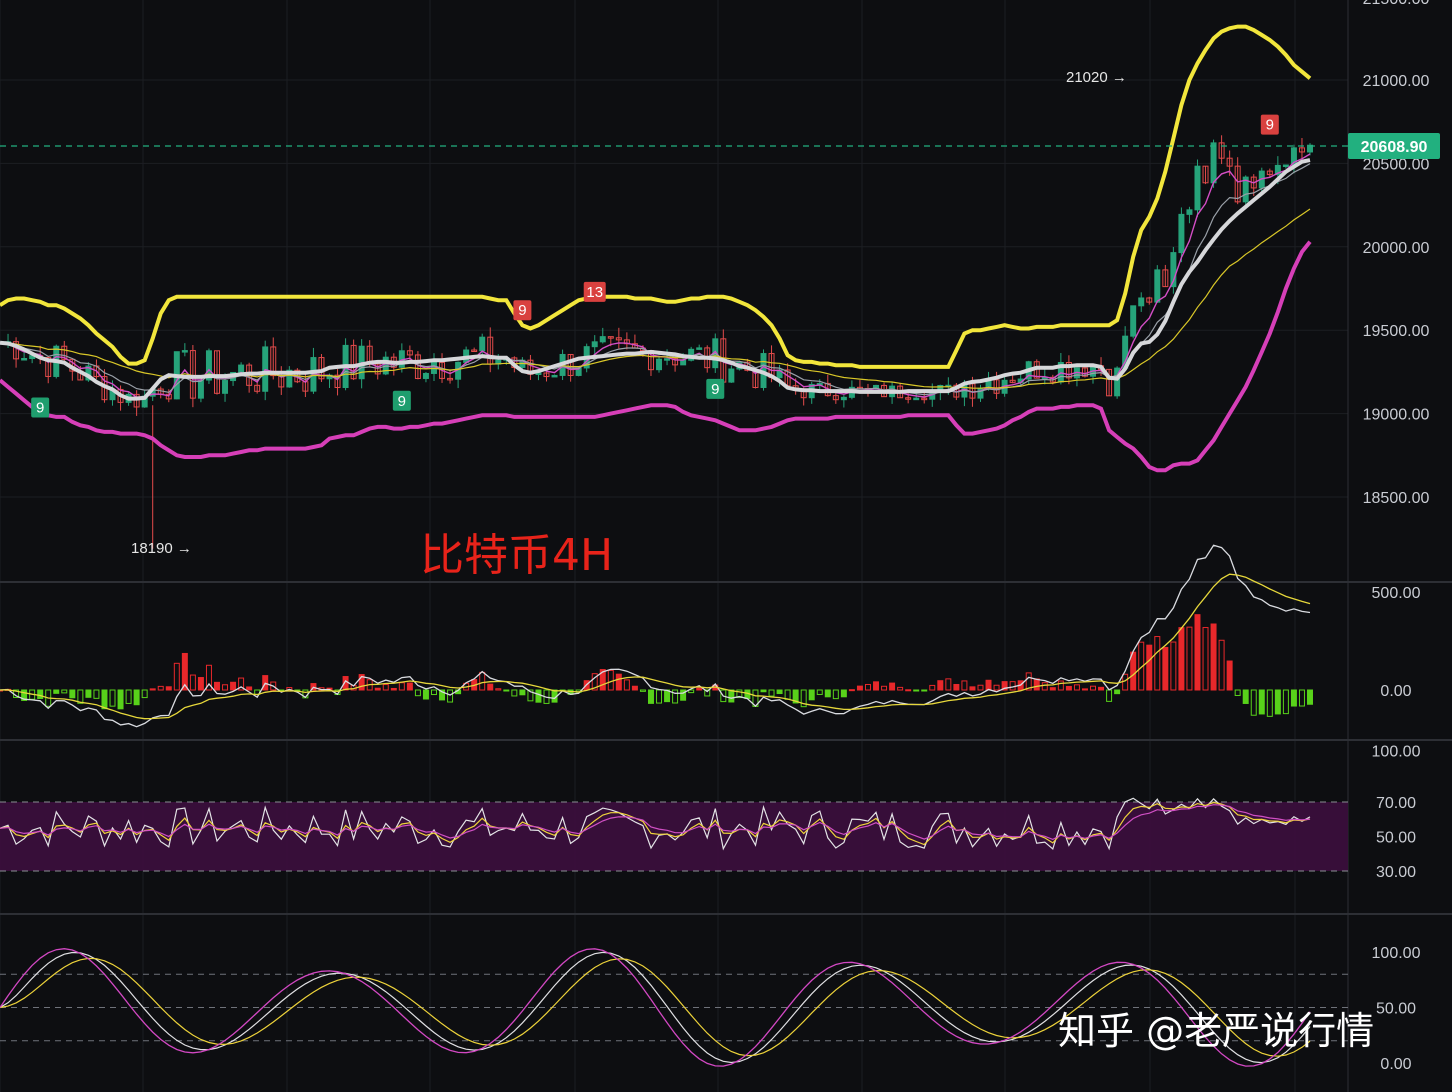  What do you see at coordinates (1394, 147) in the screenshot?
I see `current-price-label: 20608.90` at bounding box center [1394, 147].